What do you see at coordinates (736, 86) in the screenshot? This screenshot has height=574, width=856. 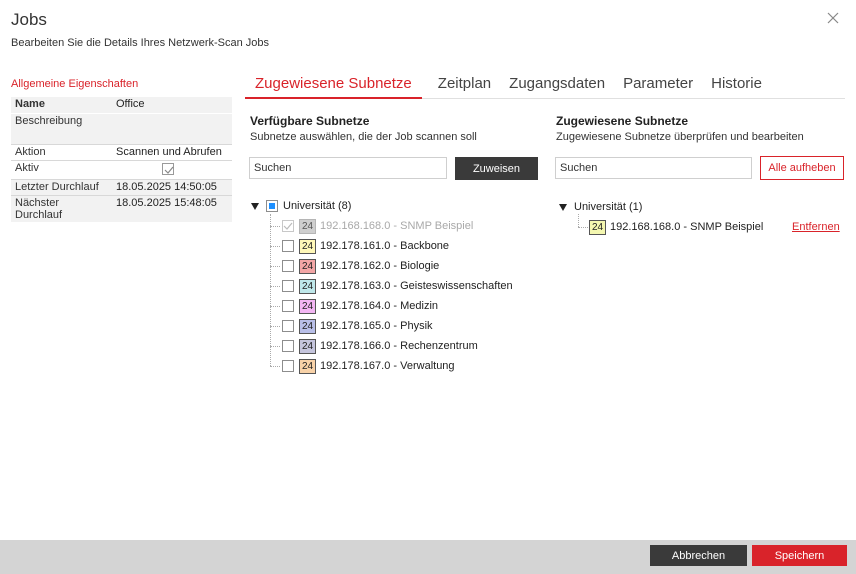 I see `tab-history: Historie` at bounding box center [736, 86].